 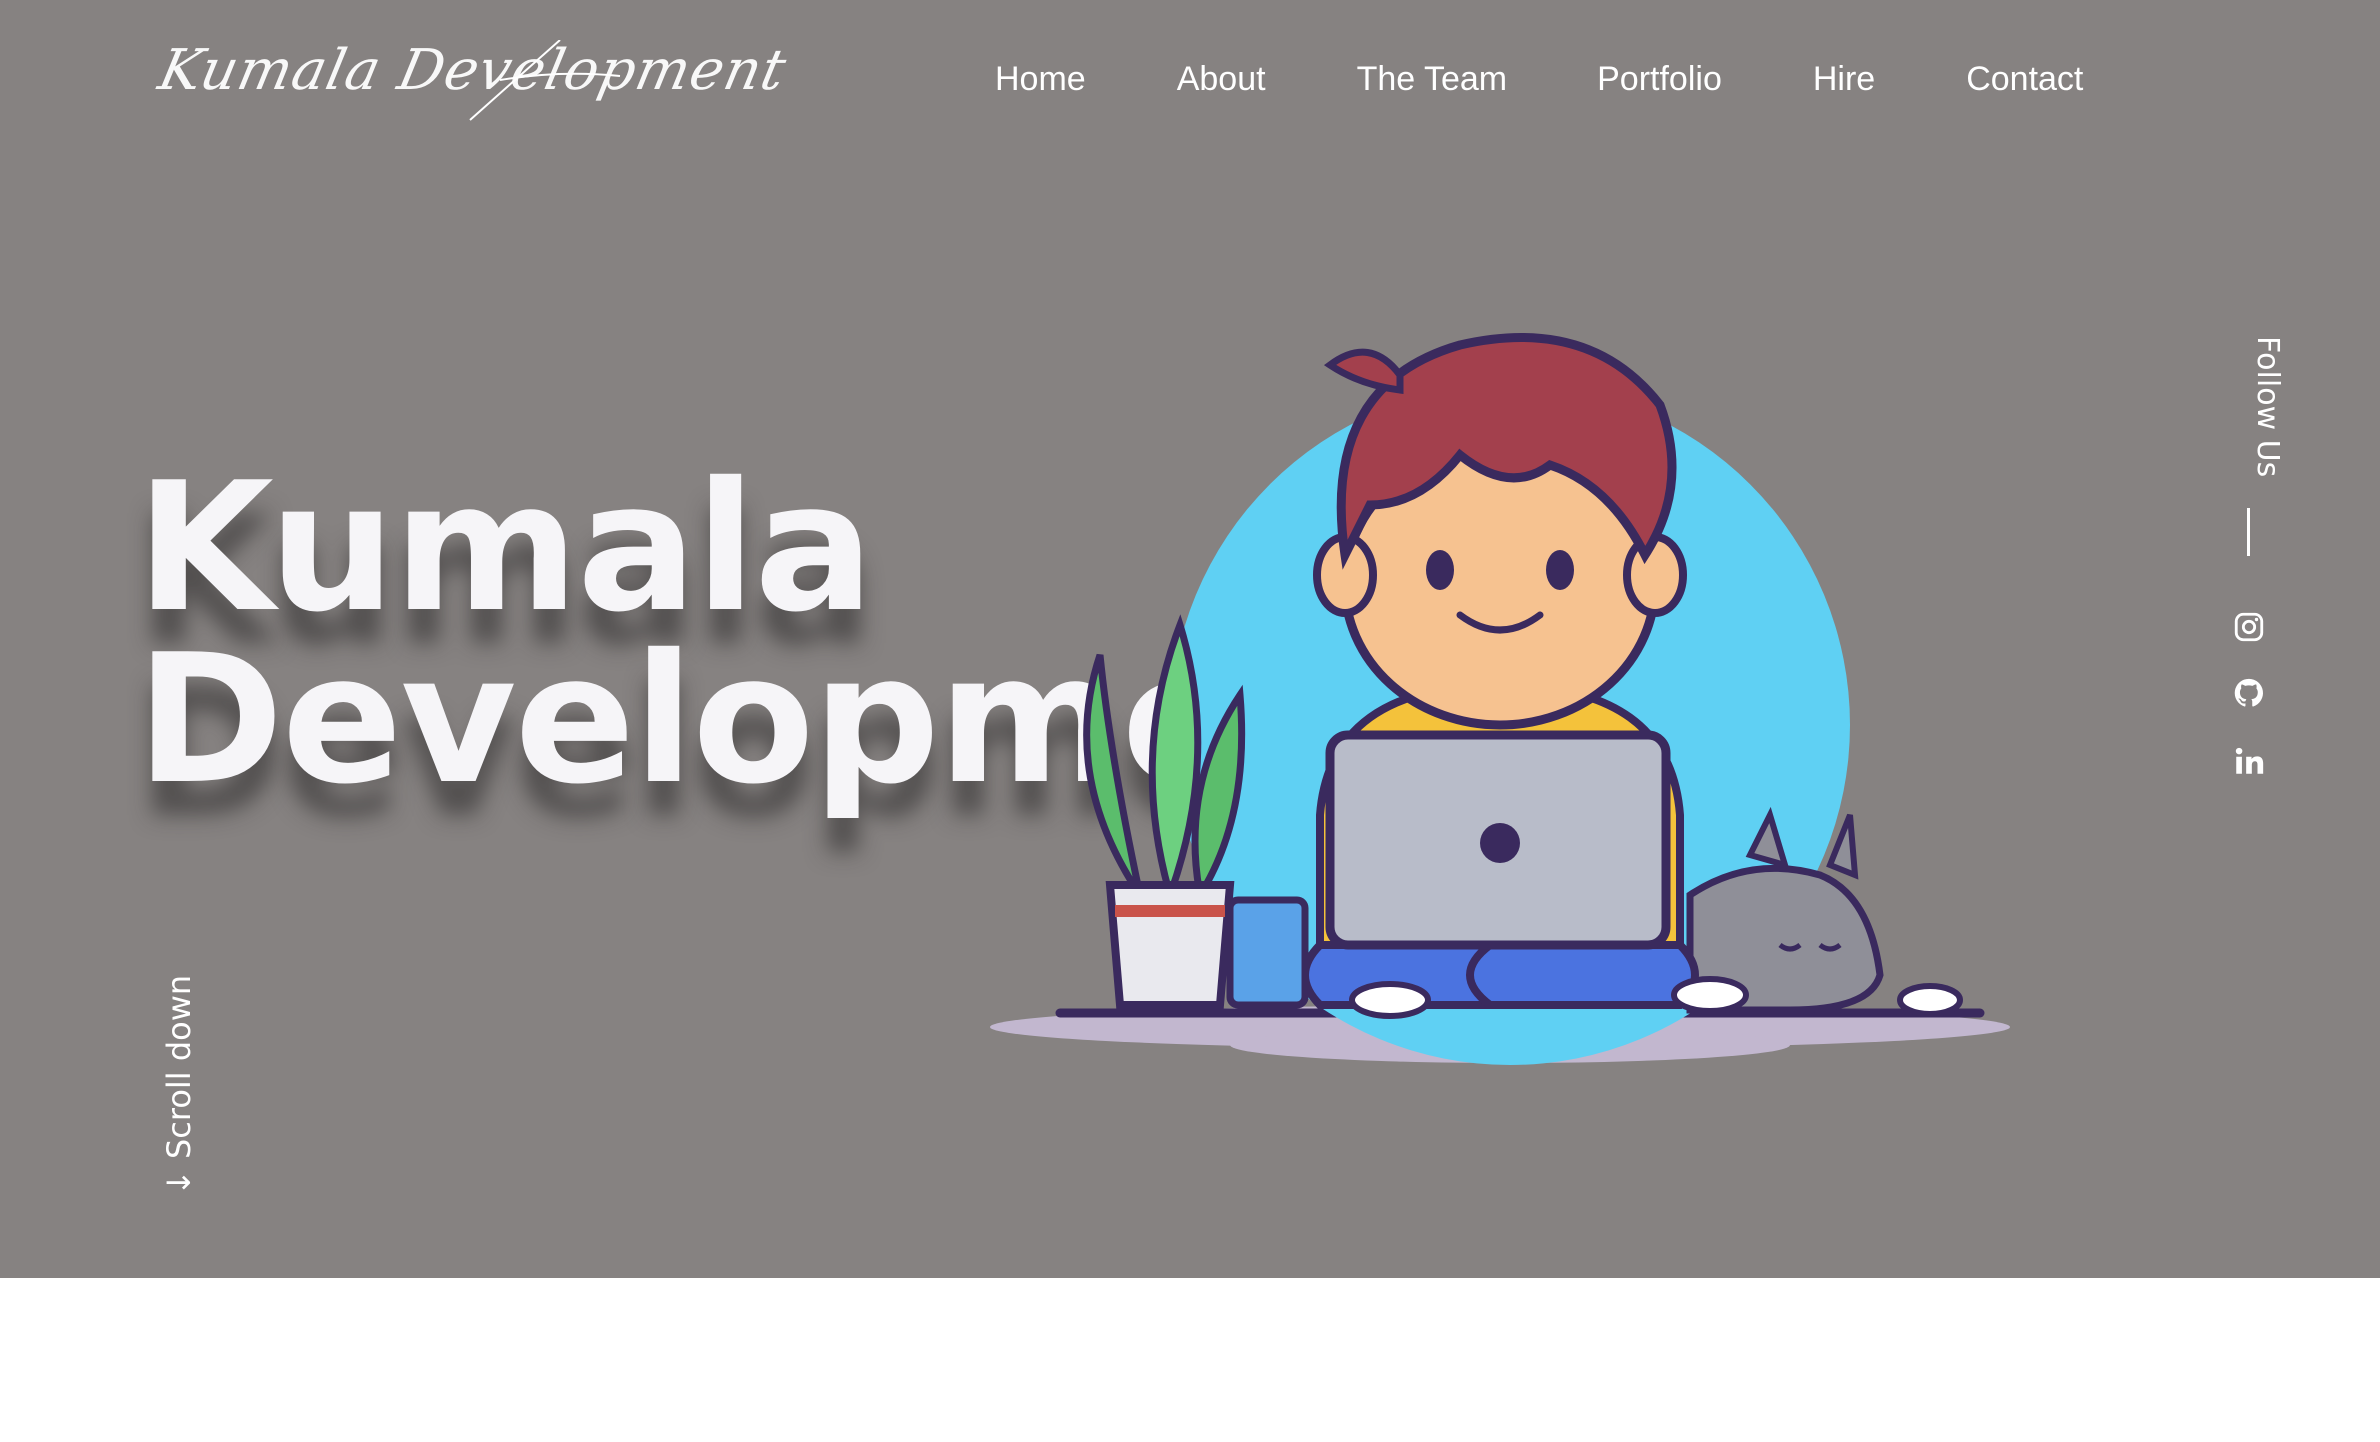 What do you see at coordinates (1040, 79) in the screenshot?
I see `nav-home-link: Home` at bounding box center [1040, 79].